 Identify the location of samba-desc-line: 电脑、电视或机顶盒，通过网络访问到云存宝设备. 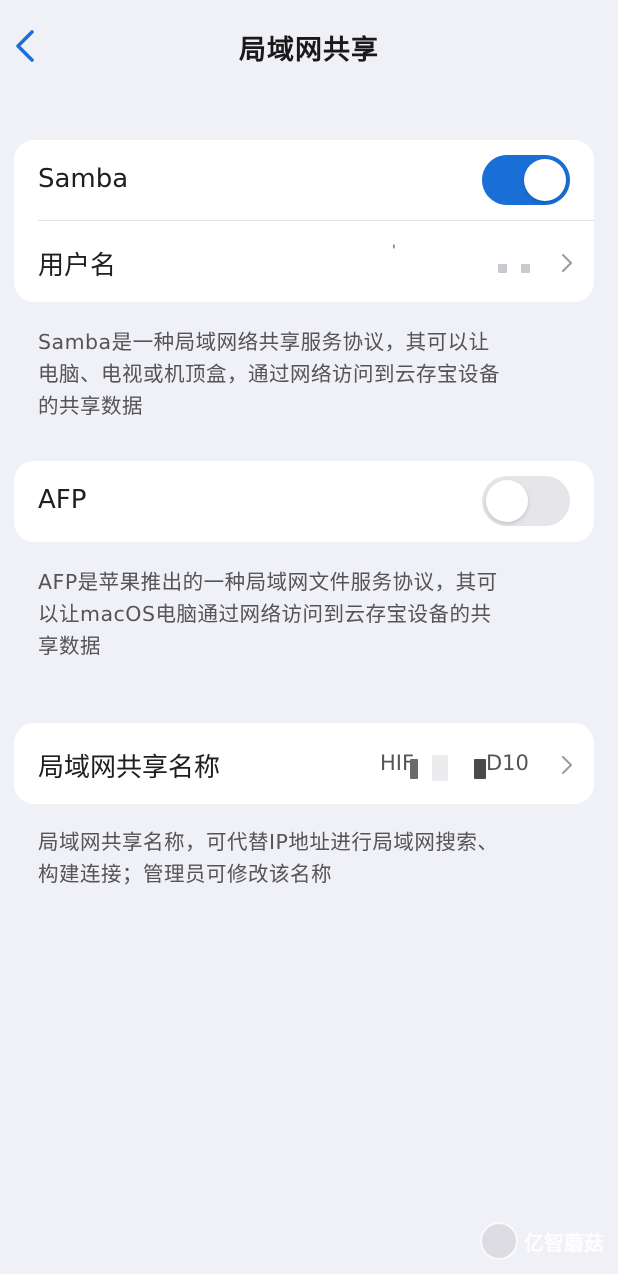
(269, 374).